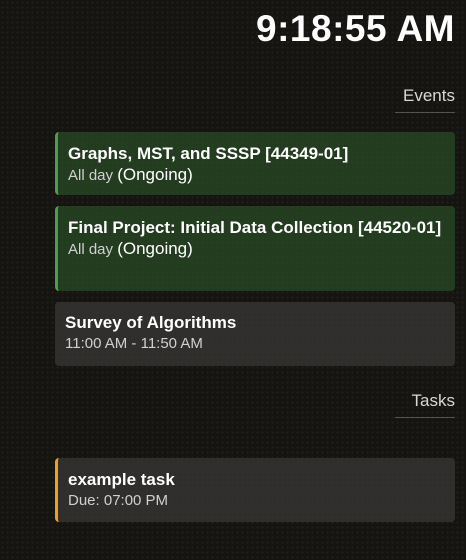  What do you see at coordinates (134, 343) in the screenshot?
I see `event-when: 11:00 AM - 11:50 AM` at bounding box center [134, 343].